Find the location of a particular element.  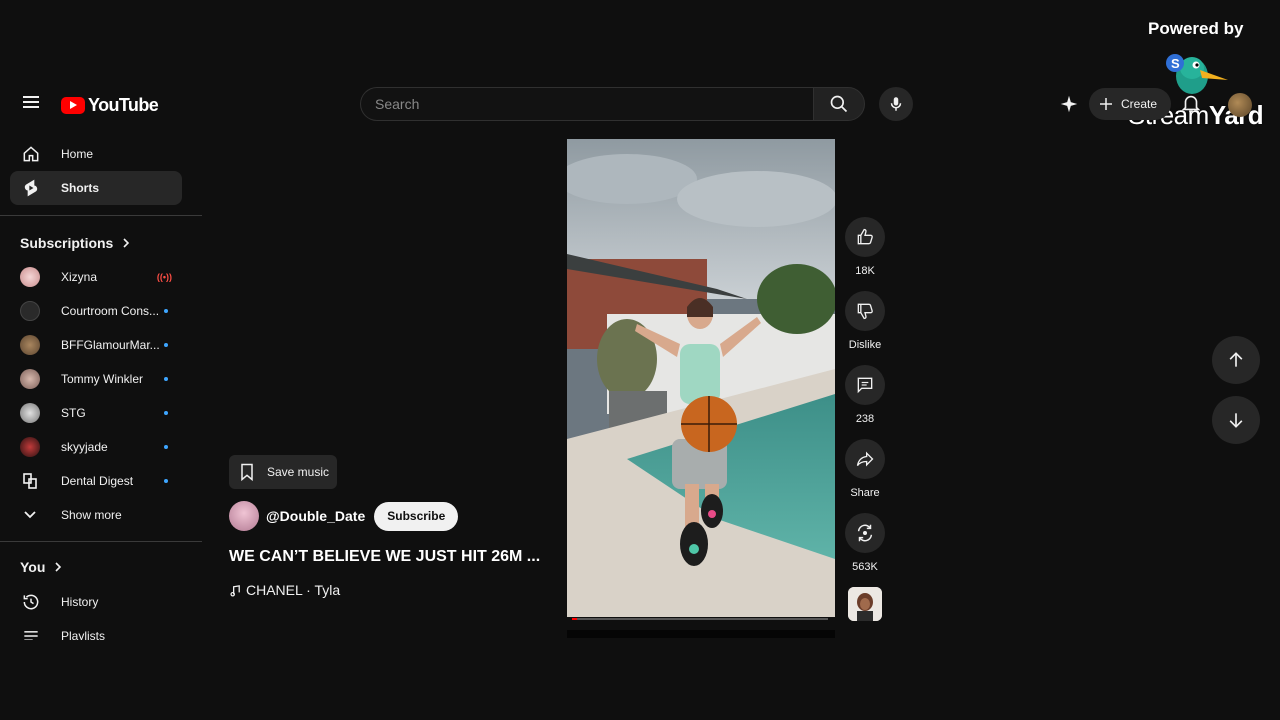

music-label: CHANEL · Tyla is located at coordinates (293, 590).